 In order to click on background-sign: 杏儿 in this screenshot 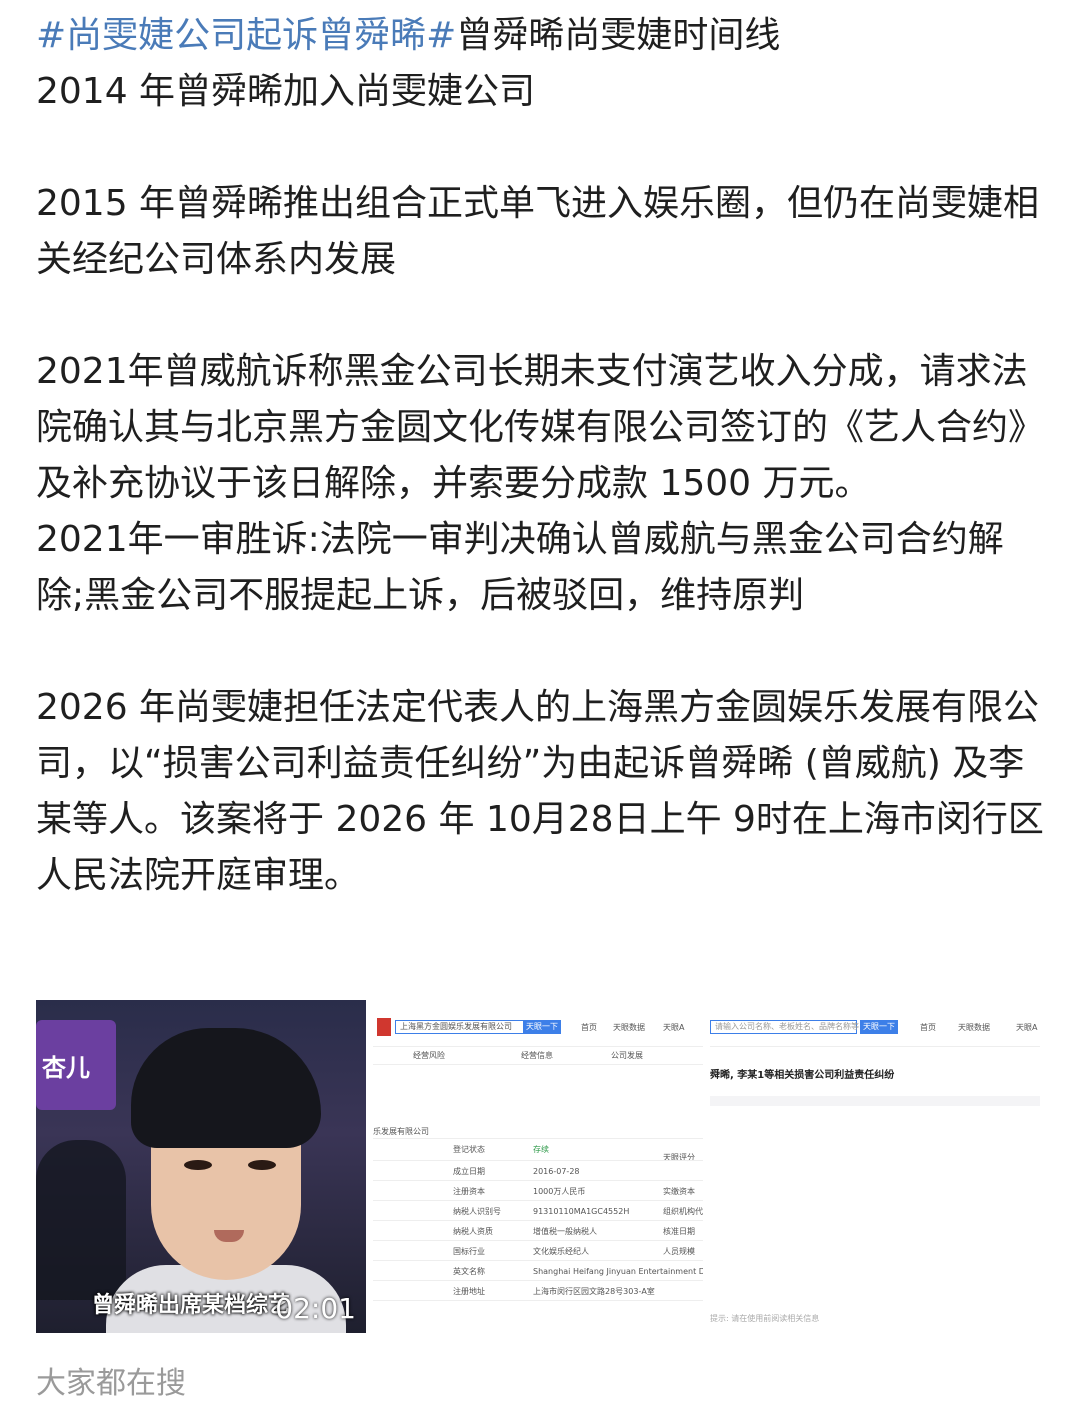, I will do `click(76, 1065)`.